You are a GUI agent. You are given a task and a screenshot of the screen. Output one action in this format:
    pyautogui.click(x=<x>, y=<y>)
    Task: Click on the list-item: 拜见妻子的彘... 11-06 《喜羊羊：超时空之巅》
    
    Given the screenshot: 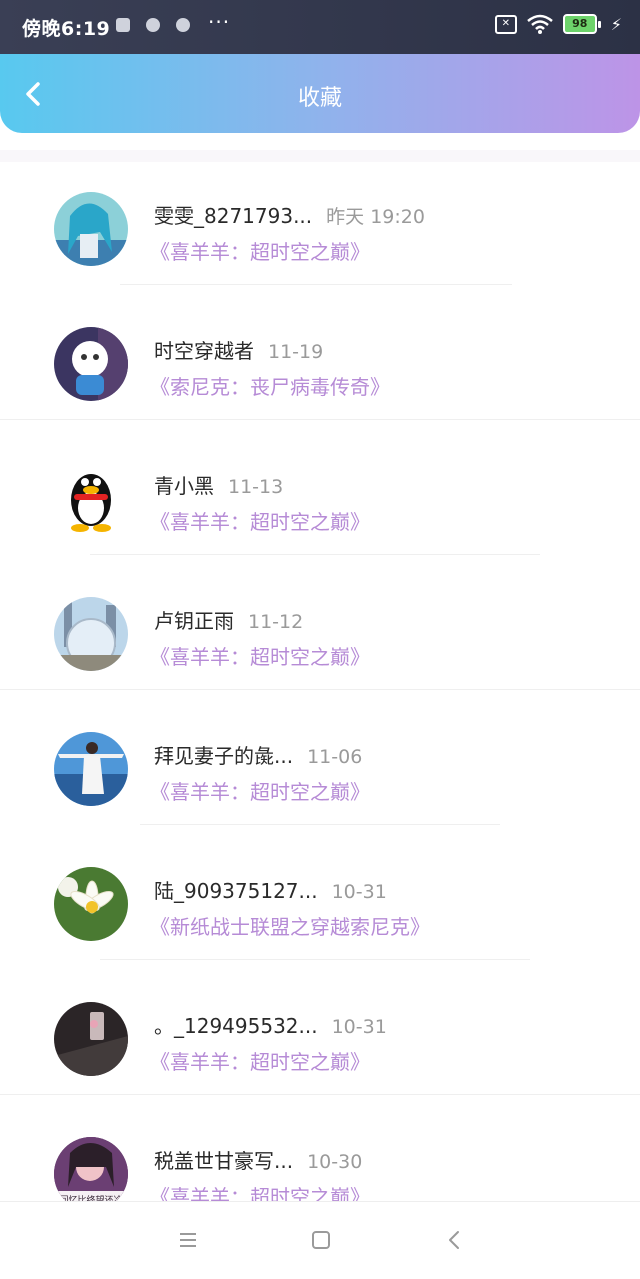 What is the action you would take?
    pyautogui.click(x=320, y=757)
    